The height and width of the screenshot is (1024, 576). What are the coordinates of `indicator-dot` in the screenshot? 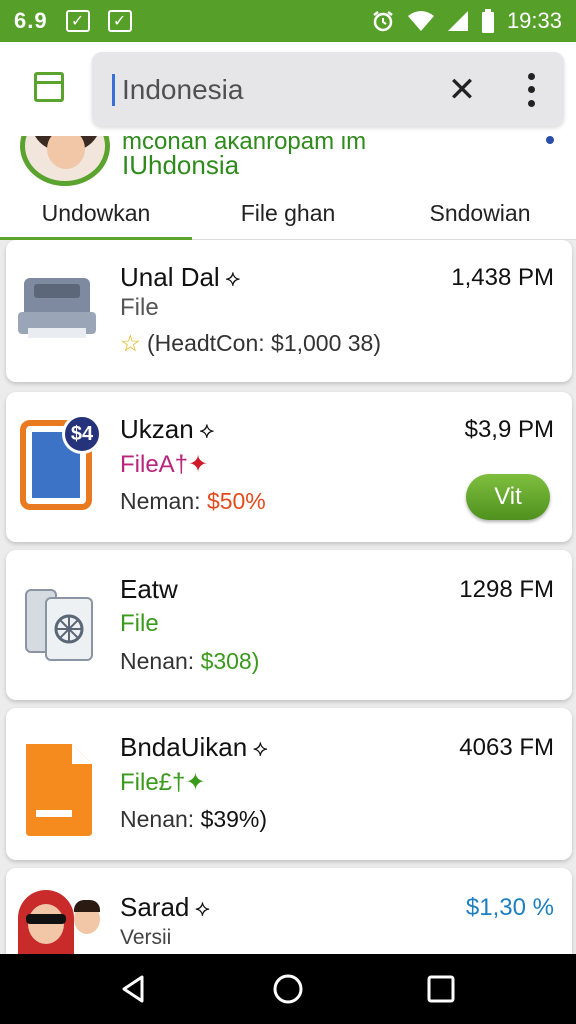 It's located at (550, 140).